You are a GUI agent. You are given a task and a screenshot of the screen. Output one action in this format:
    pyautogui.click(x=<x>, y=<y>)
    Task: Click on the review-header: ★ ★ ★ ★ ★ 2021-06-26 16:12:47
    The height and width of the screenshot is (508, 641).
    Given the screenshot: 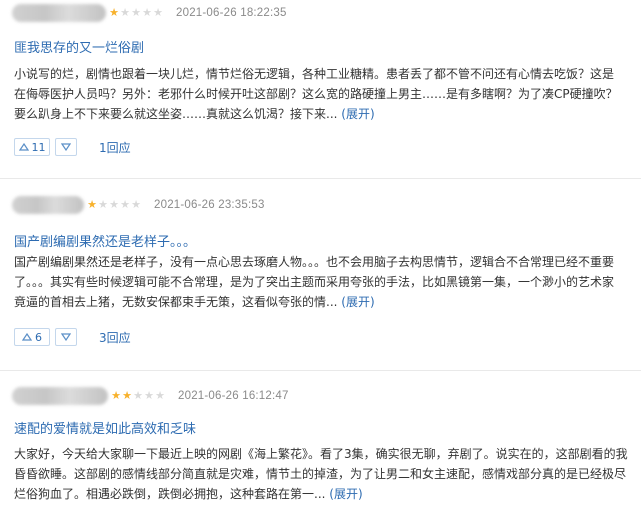 What is the action you would take?
    pyautogui.click(x=150, y=396)
    